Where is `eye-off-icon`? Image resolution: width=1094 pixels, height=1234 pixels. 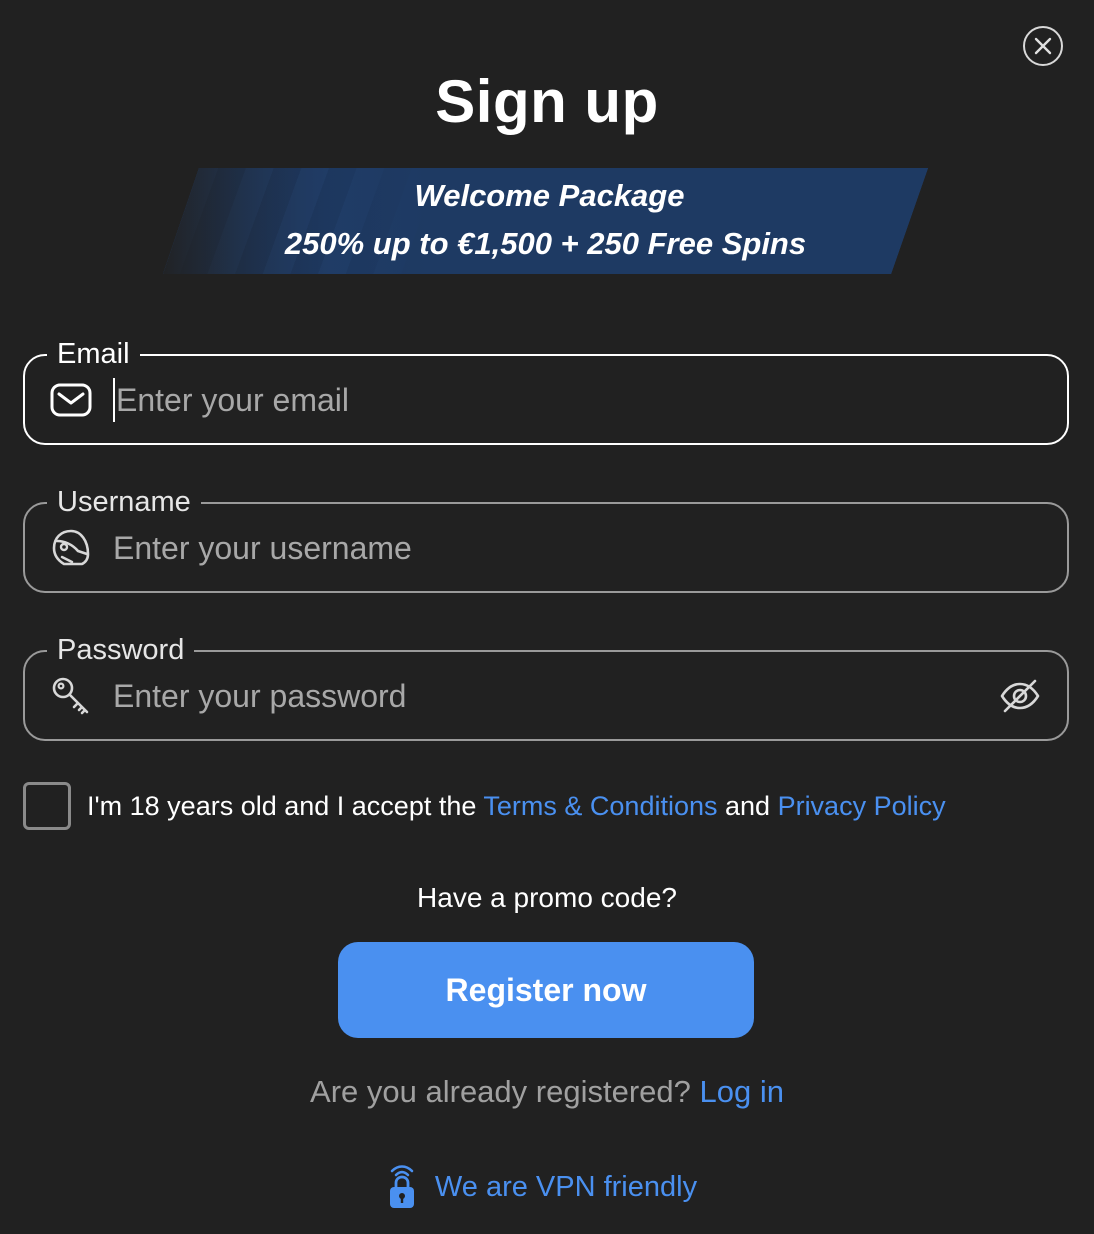 eye-off-icon is located at coordinates (1020, 696).